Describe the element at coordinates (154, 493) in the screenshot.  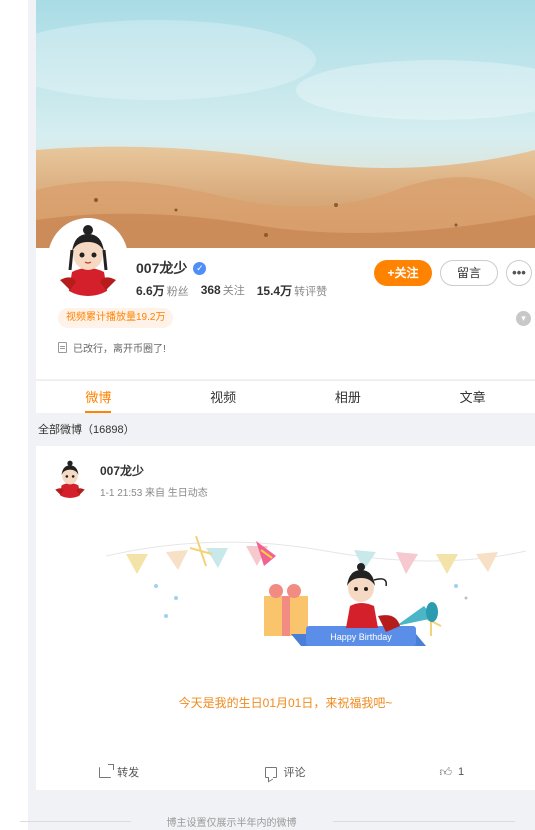
I see `post-meta: 1-1 21:53 来自 生日动态` at that location.